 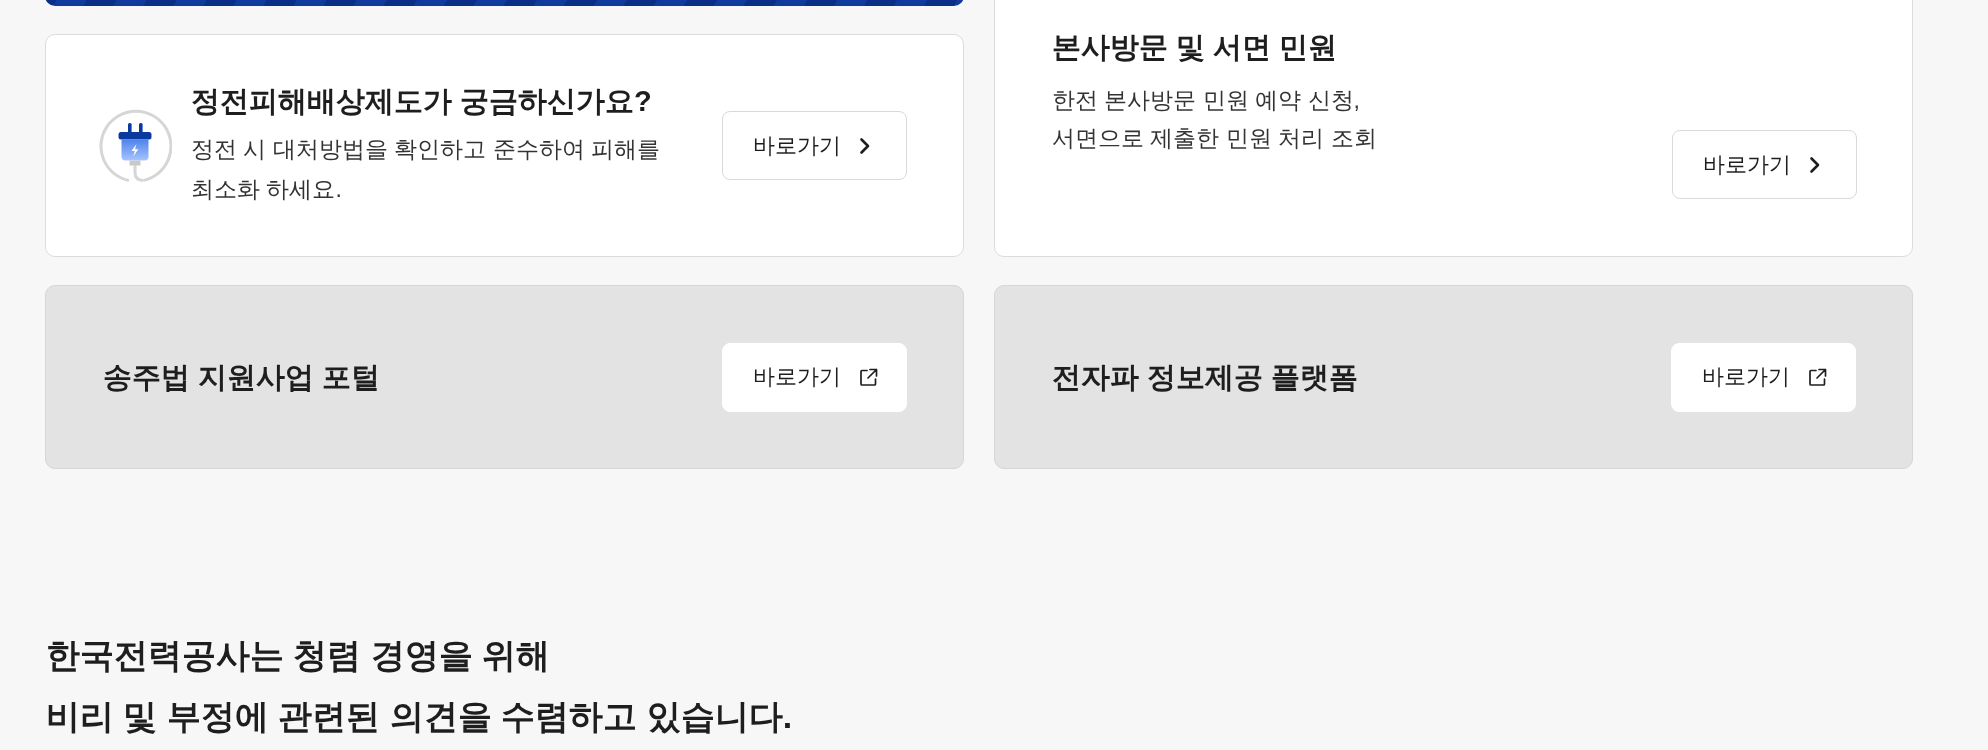 What do you see at coordinates (1205, 377) in the screenshot?
I see `card-title: 전자파 정보제공 플랫폼` at bounding box center [1205, 377].